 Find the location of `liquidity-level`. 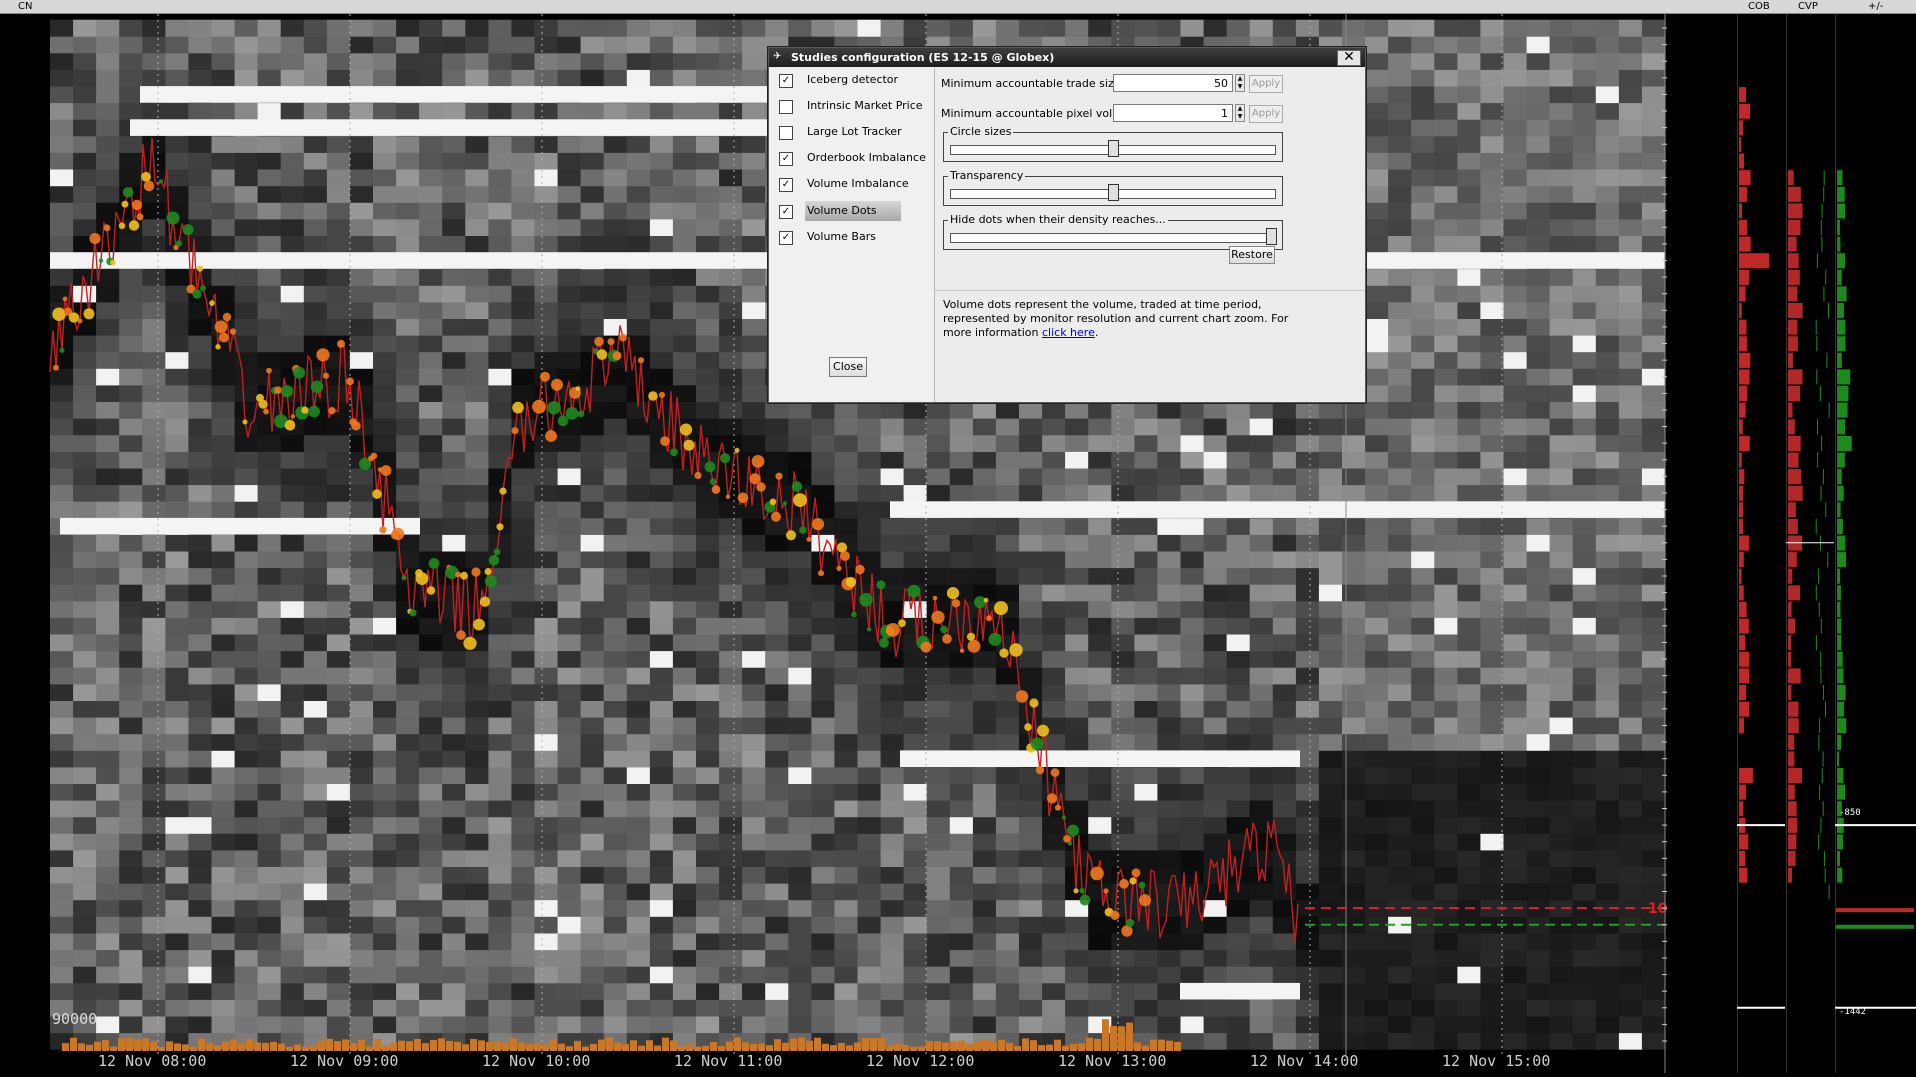

liquidity-level is located at coordinates (1240, 991).